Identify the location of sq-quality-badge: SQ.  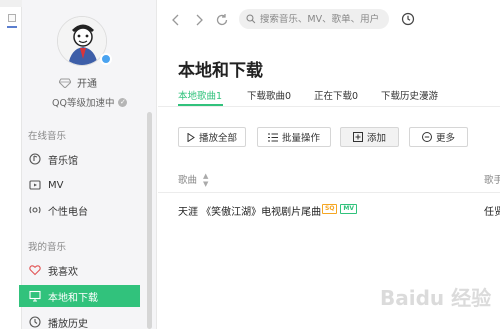
(330, 209).